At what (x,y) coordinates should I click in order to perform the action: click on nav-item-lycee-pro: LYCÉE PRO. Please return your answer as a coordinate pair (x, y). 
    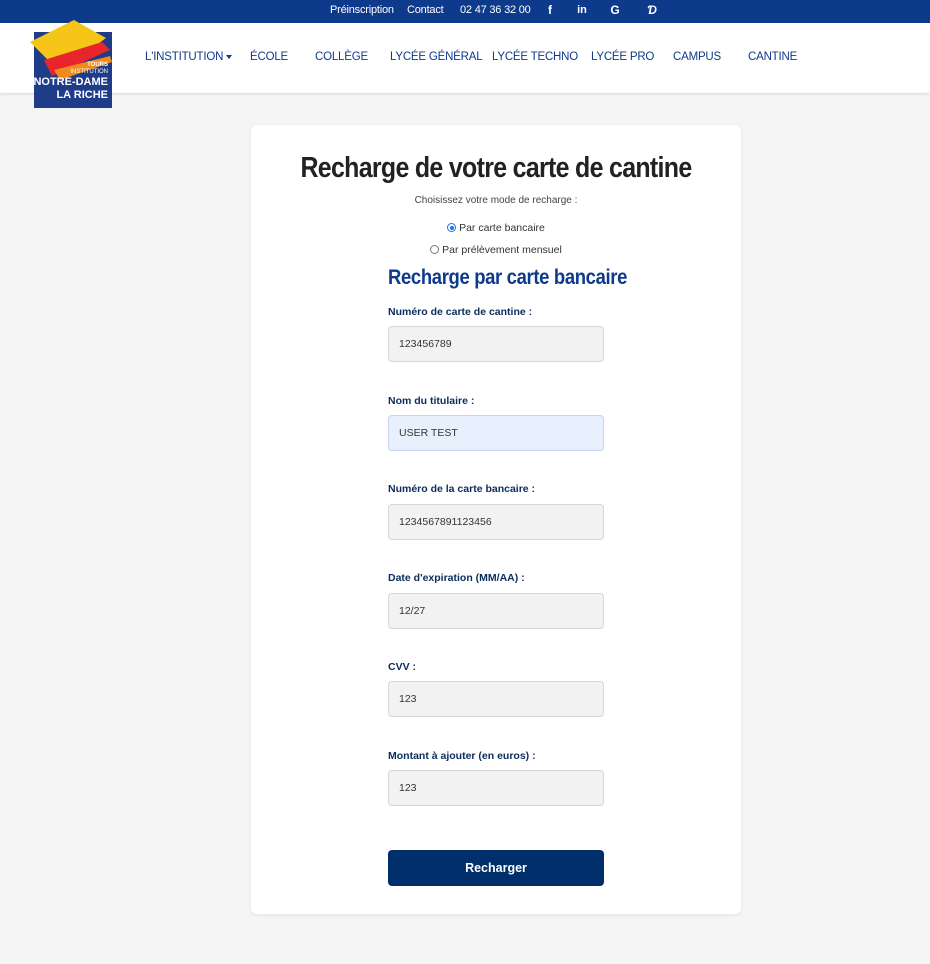
    Looking at the image, I should click on (622, 57).